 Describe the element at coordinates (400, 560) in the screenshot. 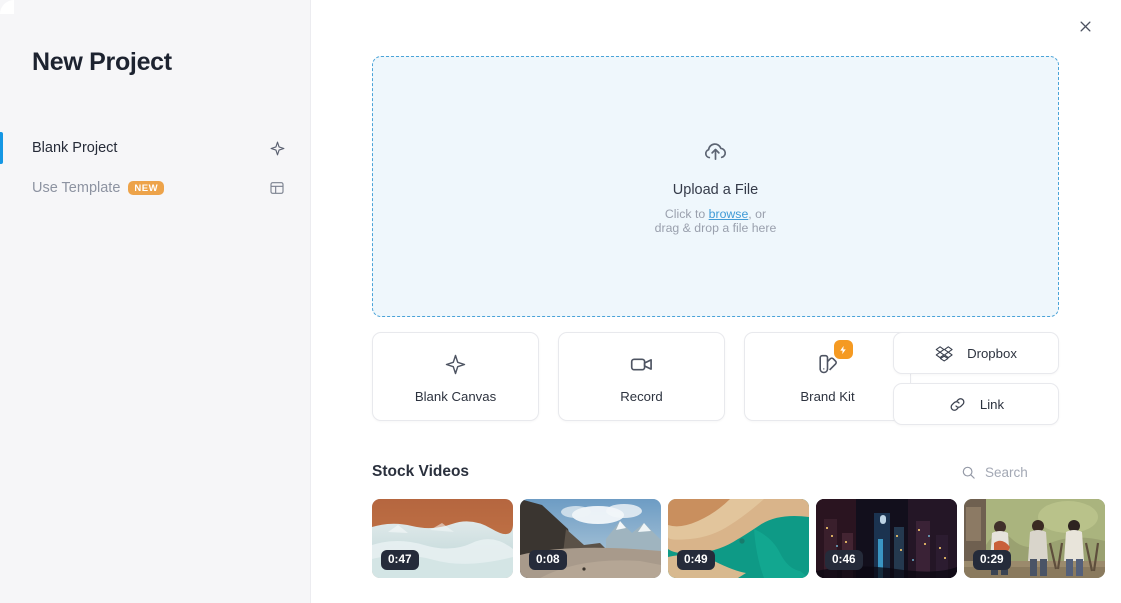

I see `duration-badge: 0:47` at that location.